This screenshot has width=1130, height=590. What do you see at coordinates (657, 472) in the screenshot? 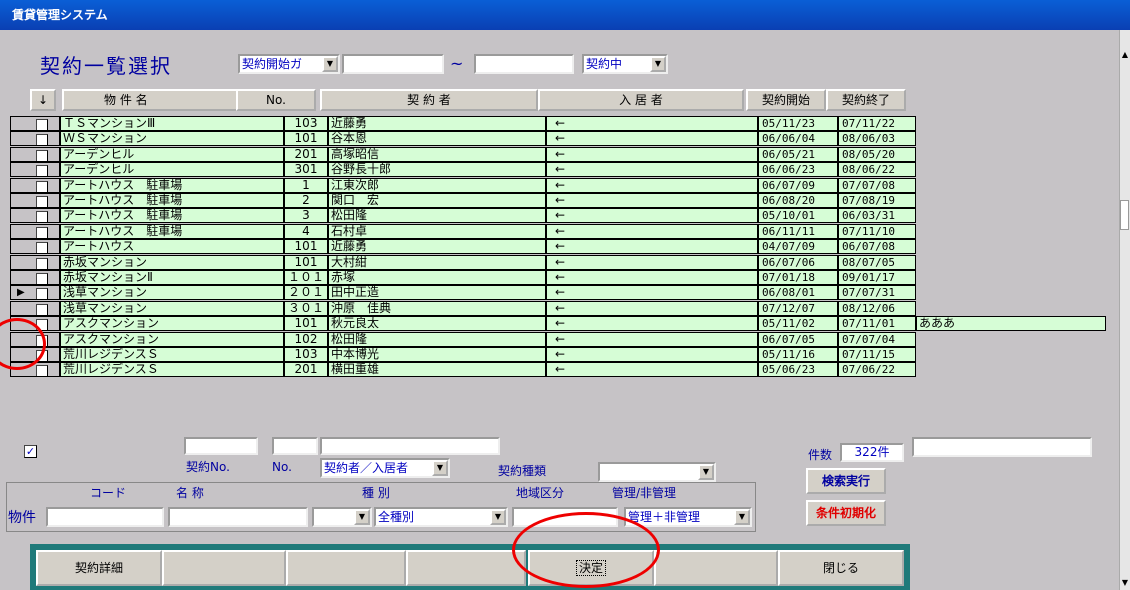
I see `contract-type-select: ▼` at bounding box center [657, 472].